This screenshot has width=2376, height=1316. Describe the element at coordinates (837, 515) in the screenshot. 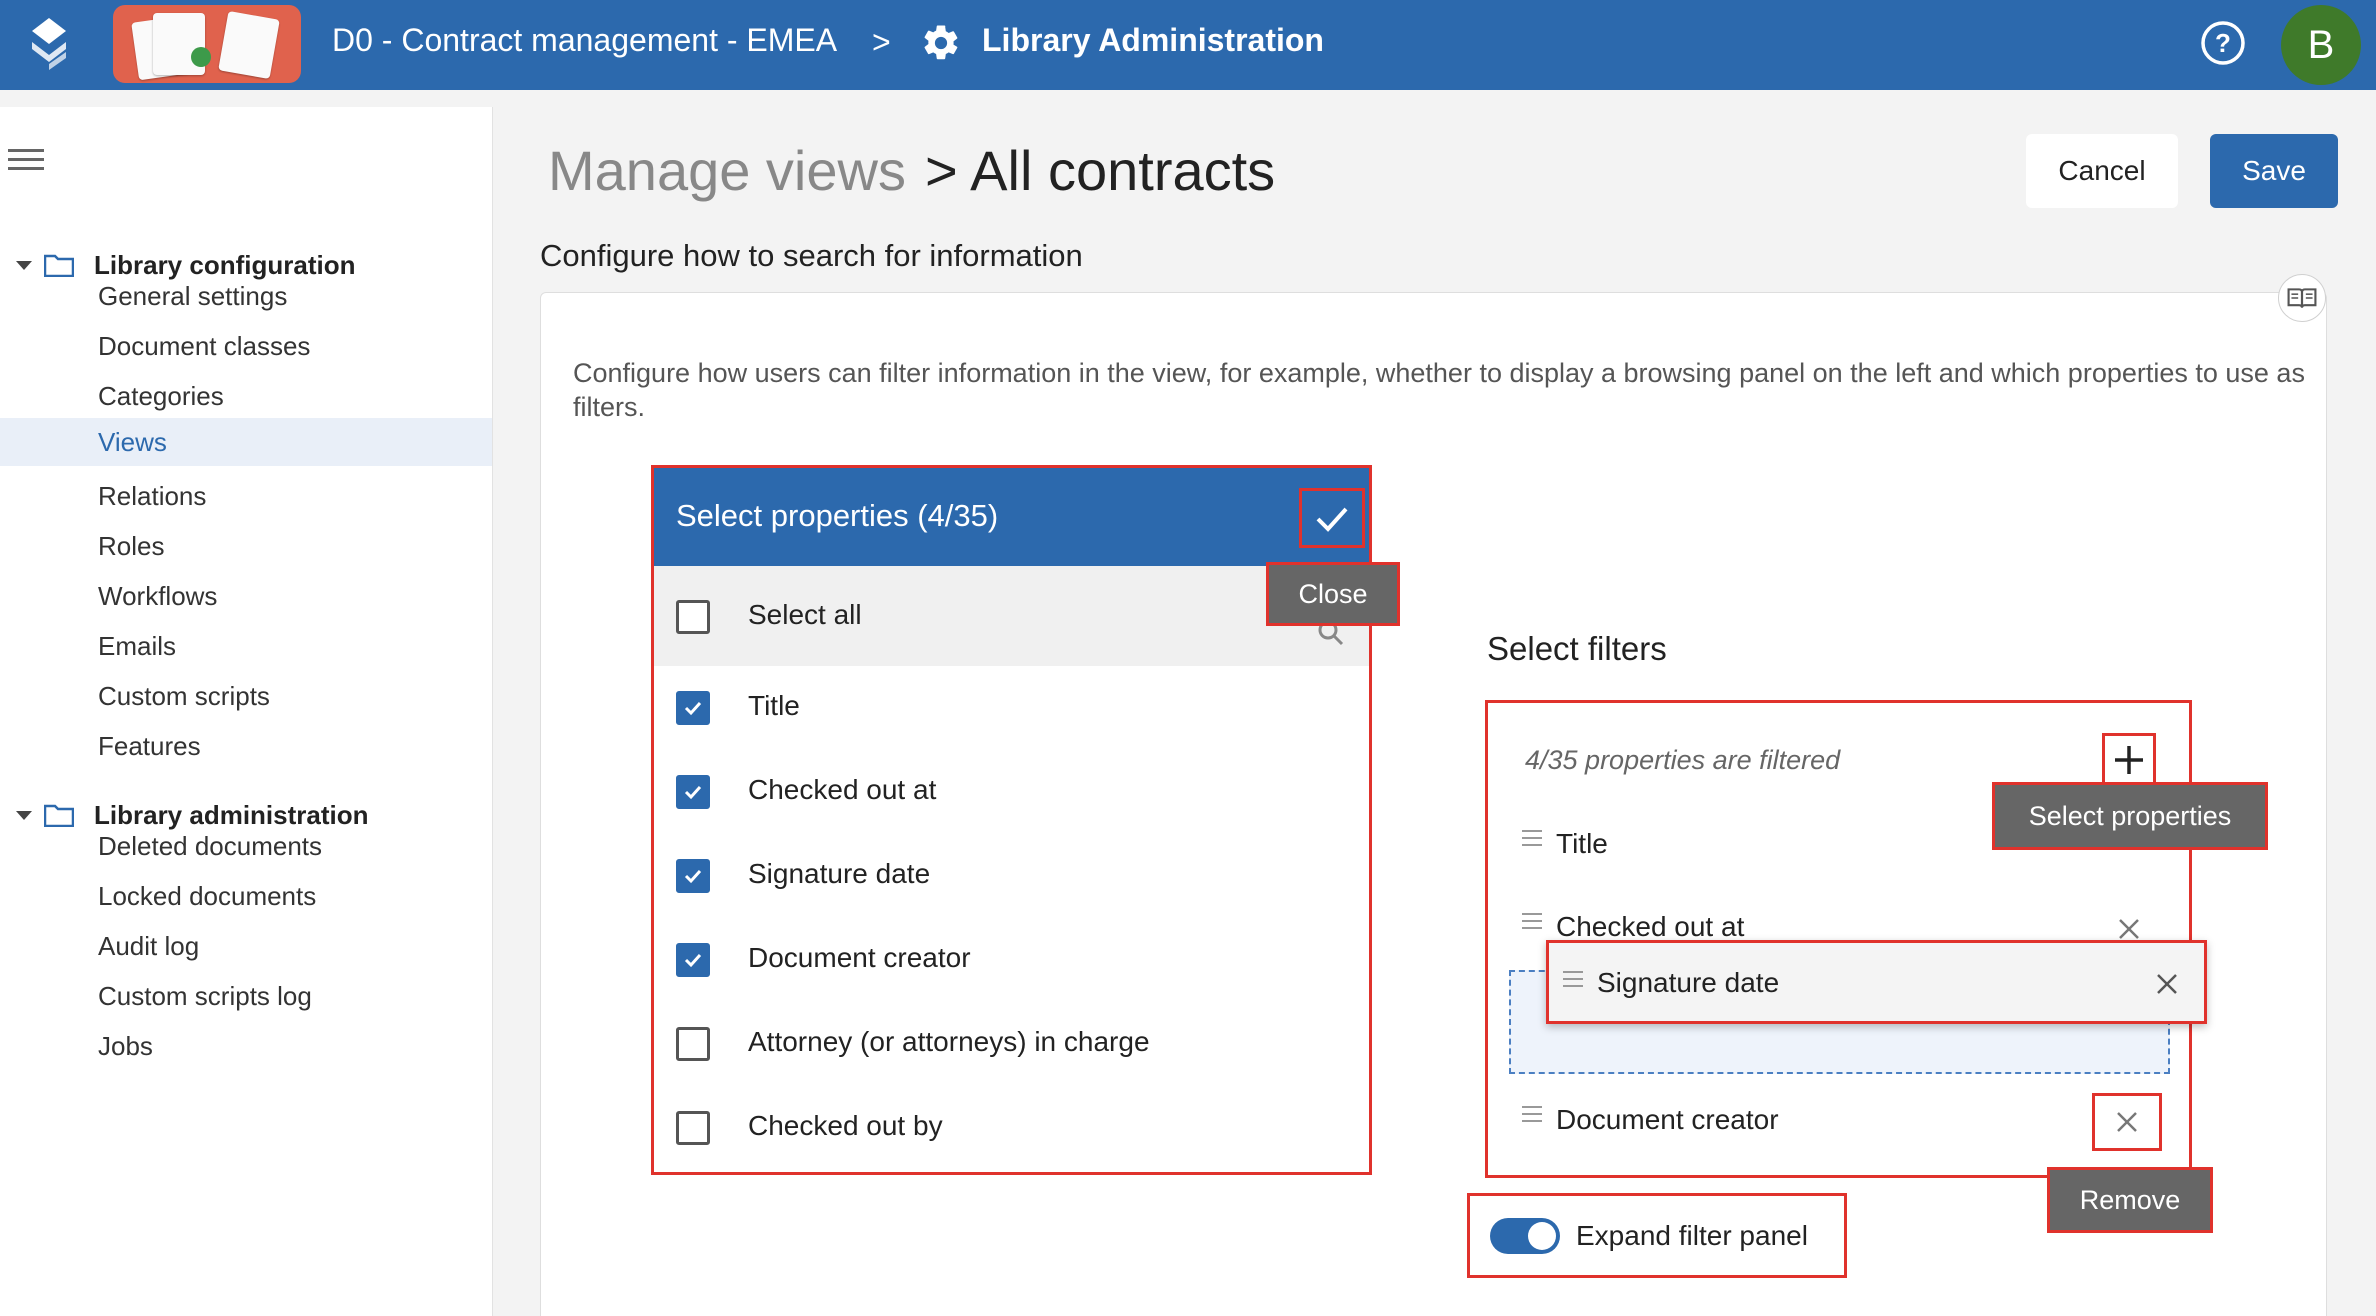

I see `panel-title: Select properties (4/35)` at that location.